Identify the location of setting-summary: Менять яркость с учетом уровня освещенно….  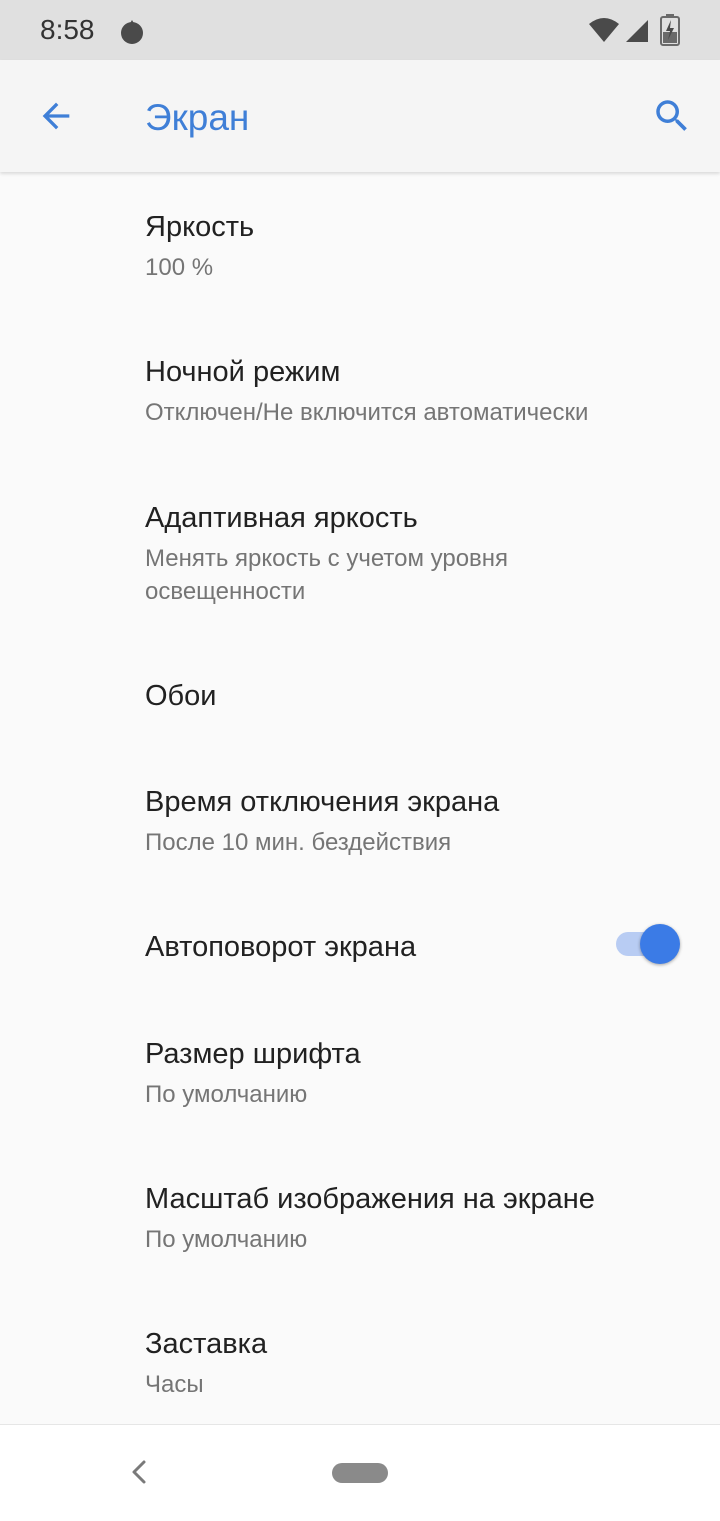
(327, 575).